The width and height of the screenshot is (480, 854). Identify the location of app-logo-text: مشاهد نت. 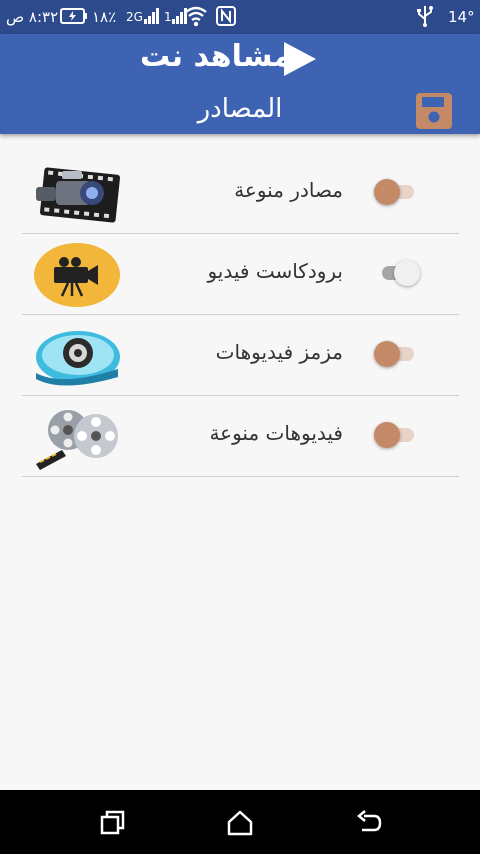
(216, 56).